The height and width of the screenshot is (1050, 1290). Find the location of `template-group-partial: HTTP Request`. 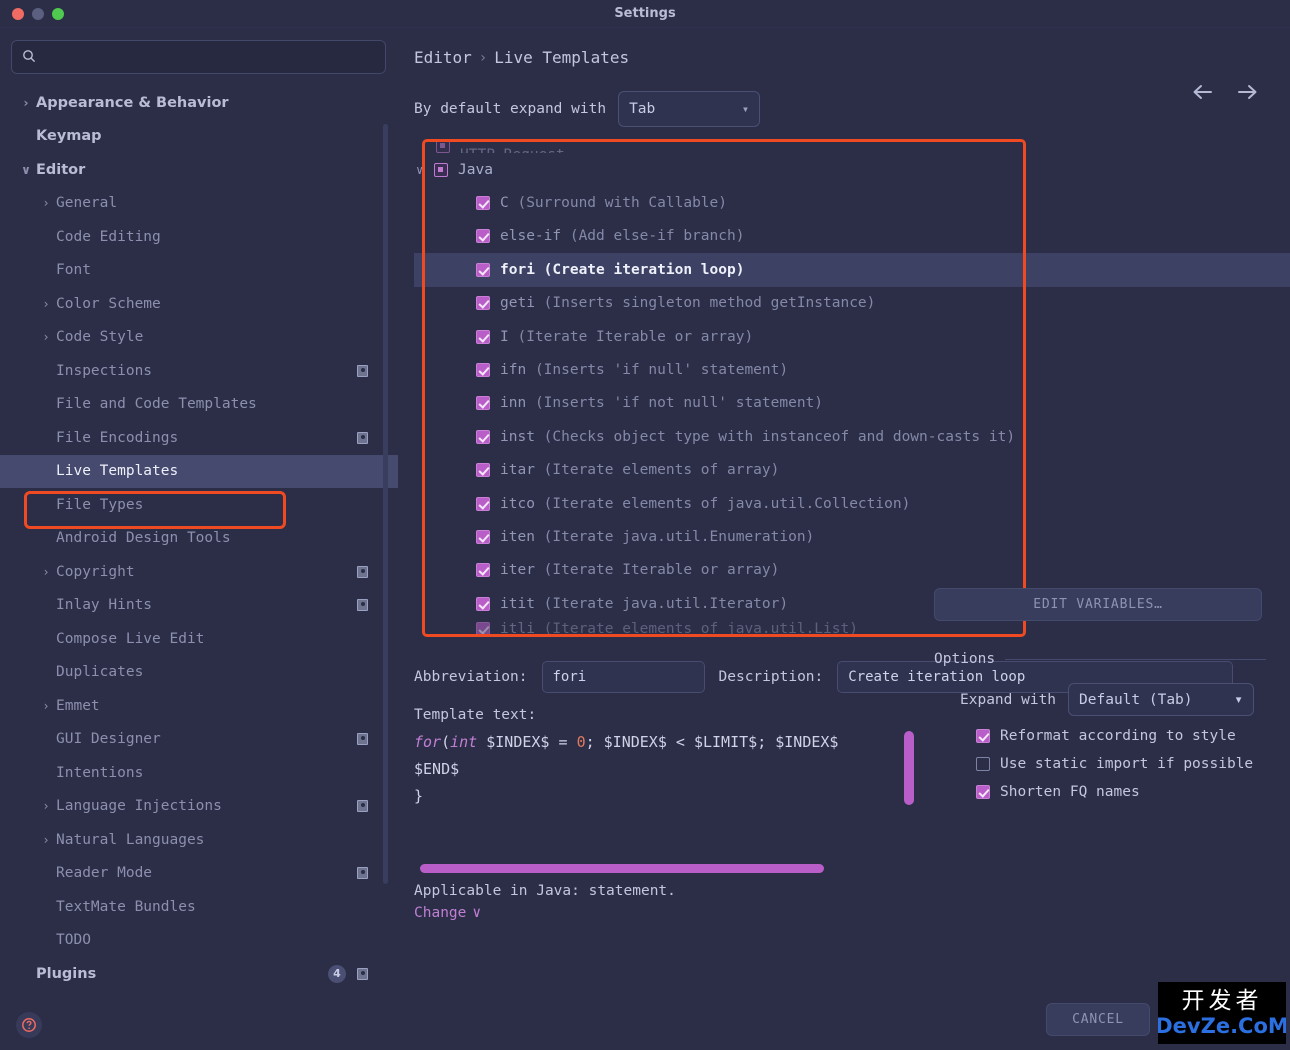

template-group-partial: HTTP Request is located at coordinates (852, 146).